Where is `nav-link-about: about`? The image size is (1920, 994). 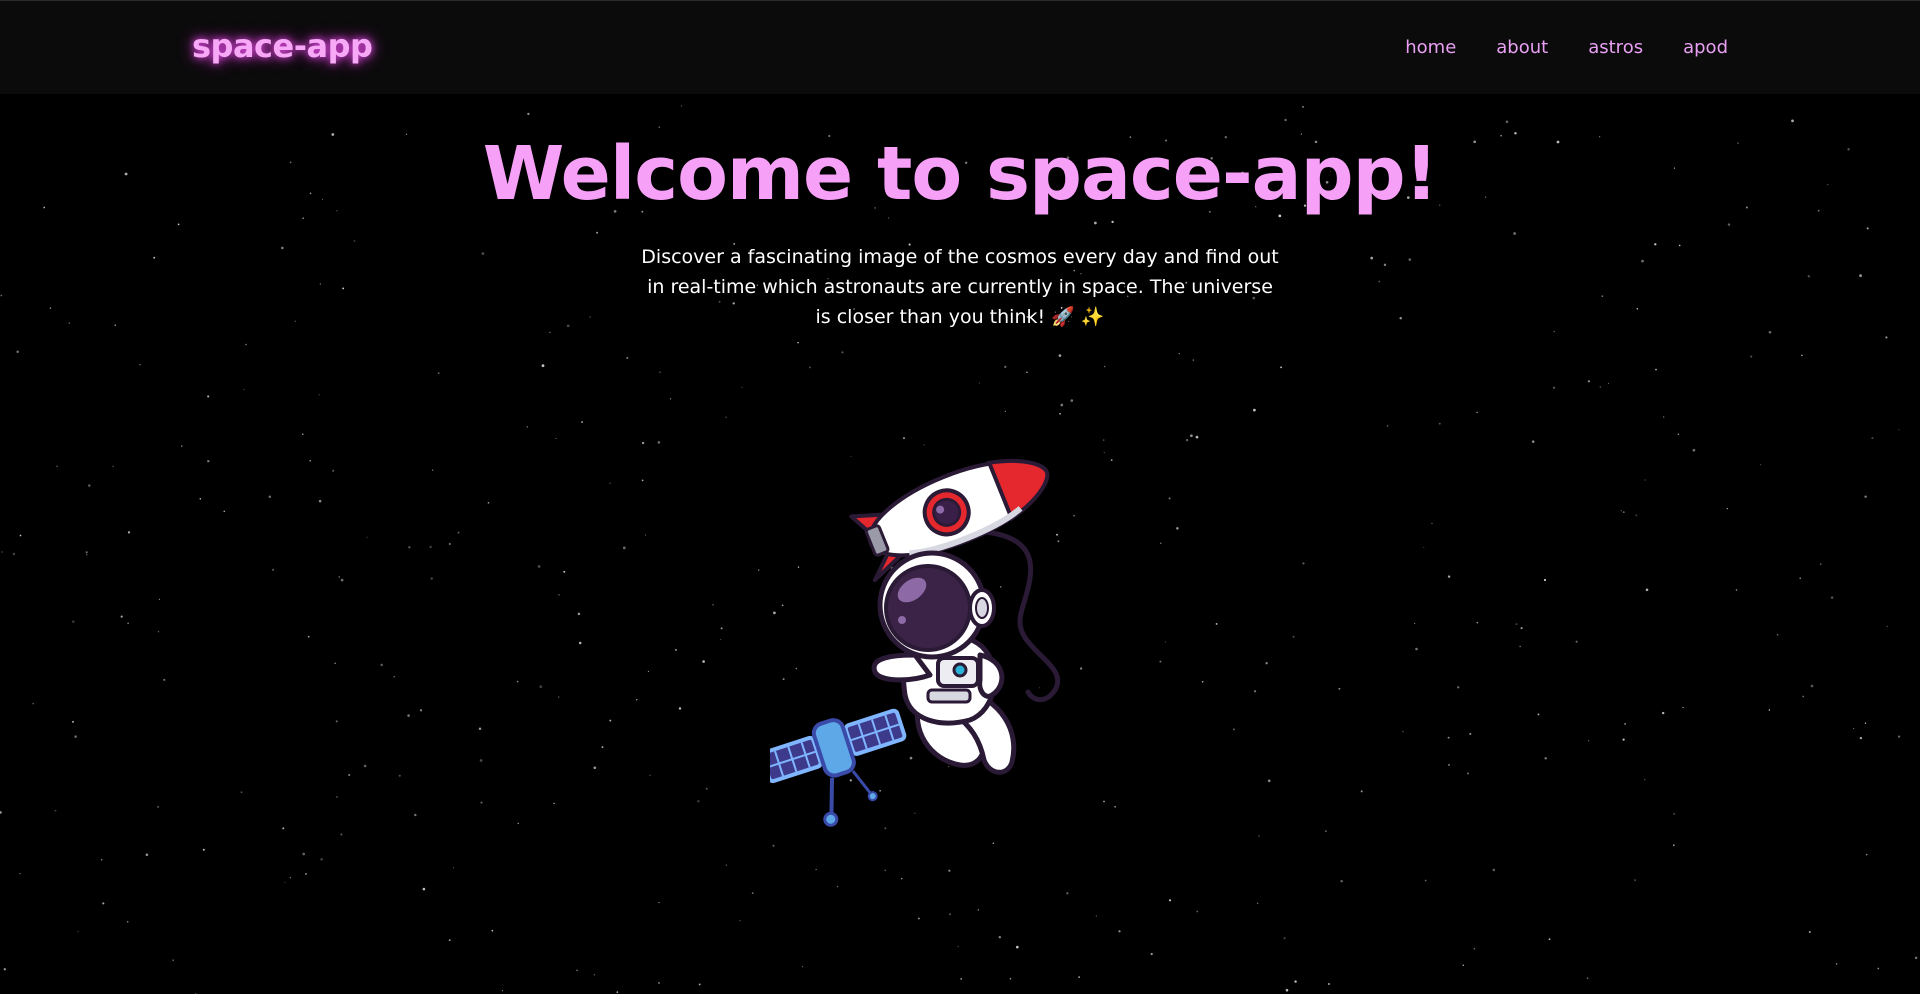 nav-link-about: about is located at coordinates (1522, 47).